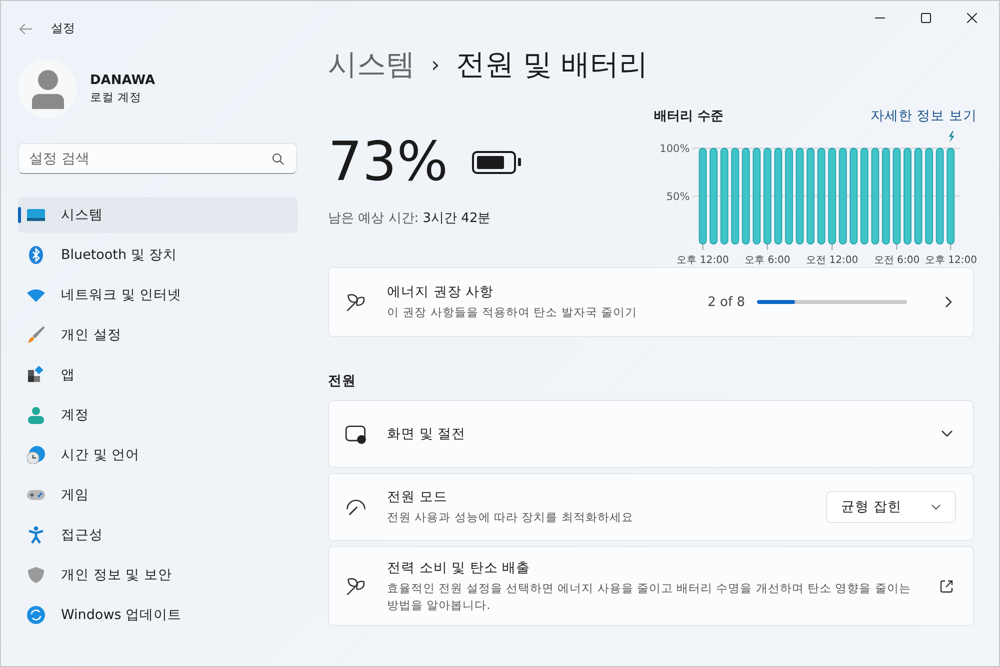  Describe the element at coordinates (949, 302) in the screenshot. I see `chevron-right-icon` at that location.